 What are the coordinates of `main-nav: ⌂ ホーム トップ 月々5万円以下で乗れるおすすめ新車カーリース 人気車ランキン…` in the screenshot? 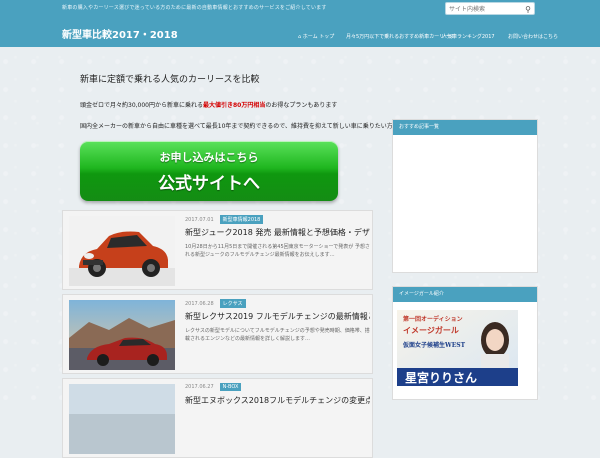 It's located at (428, 36).